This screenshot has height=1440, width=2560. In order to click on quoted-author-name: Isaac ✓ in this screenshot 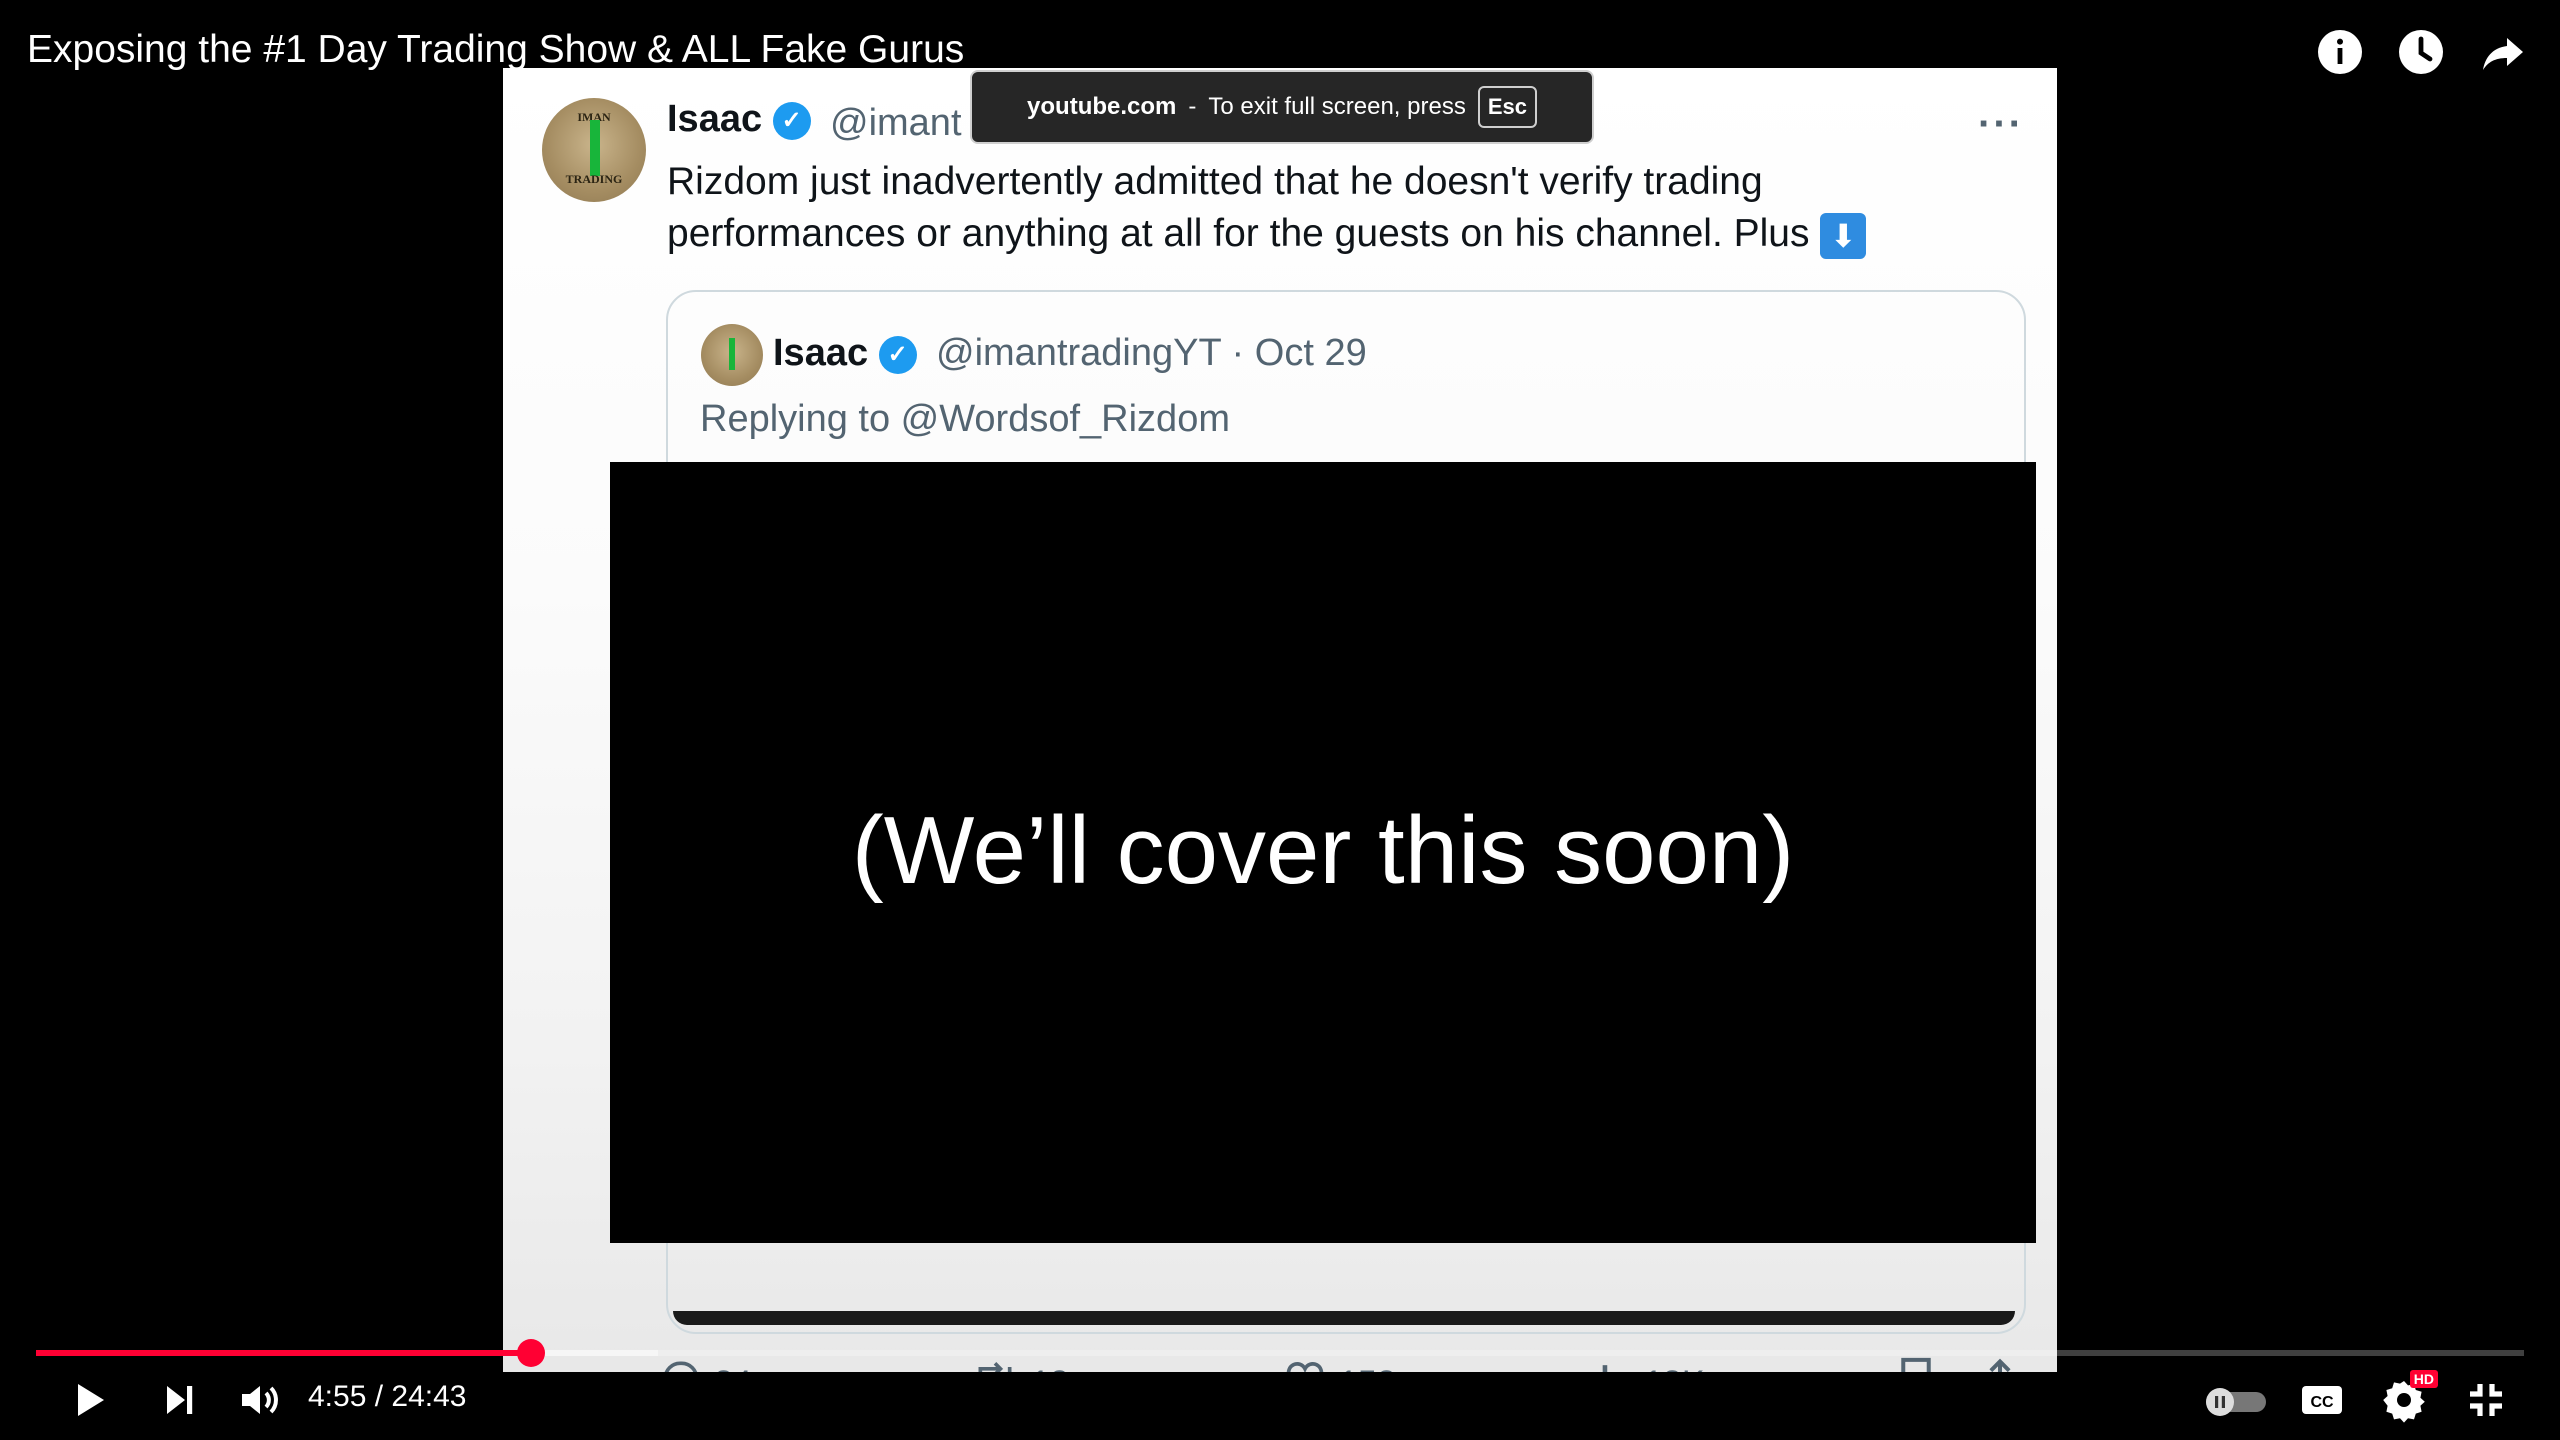, I will do `click(845, 353)`.